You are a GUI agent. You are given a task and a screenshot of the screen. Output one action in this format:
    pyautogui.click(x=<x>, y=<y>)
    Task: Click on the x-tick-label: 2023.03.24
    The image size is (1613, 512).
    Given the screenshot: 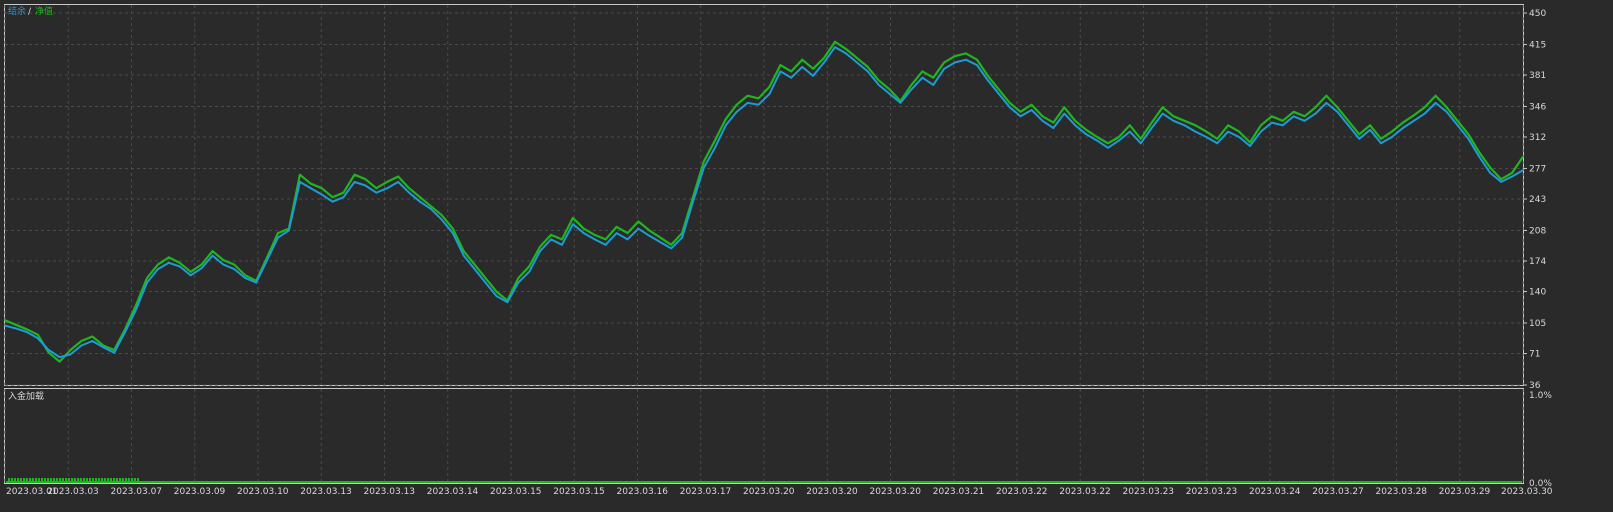 What is the action you would take?
    pyautogui.click(x=1275, y=492)
    